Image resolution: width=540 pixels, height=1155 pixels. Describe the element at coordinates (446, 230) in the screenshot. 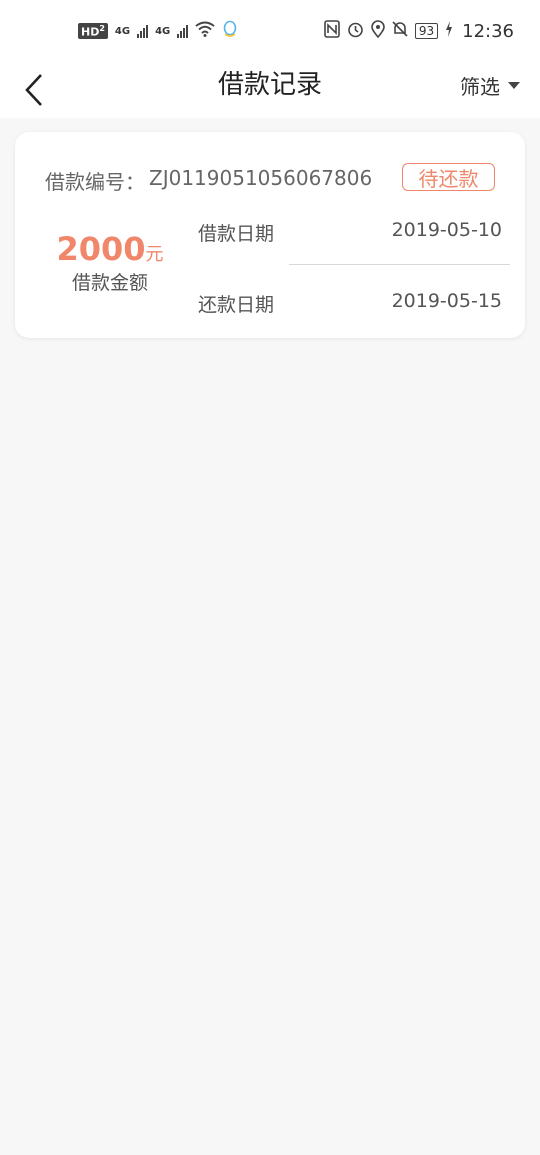

I see `loan-date-value: 2019-05-10` at that location.